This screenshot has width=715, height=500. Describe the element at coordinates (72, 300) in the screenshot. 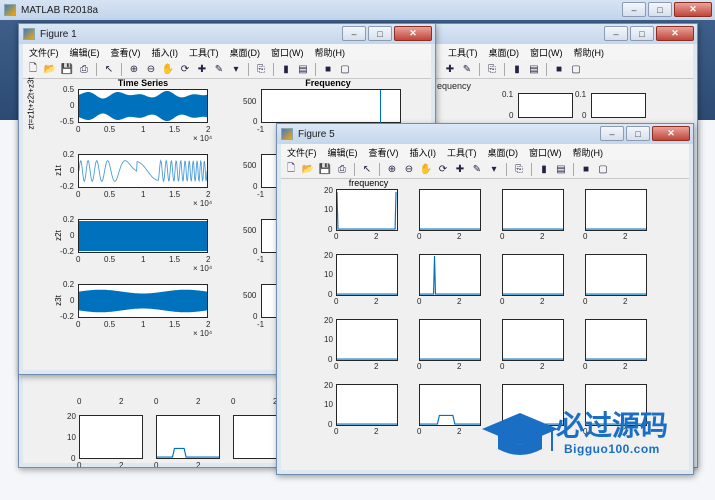

I see `plot4-ytick: 0` at that location.